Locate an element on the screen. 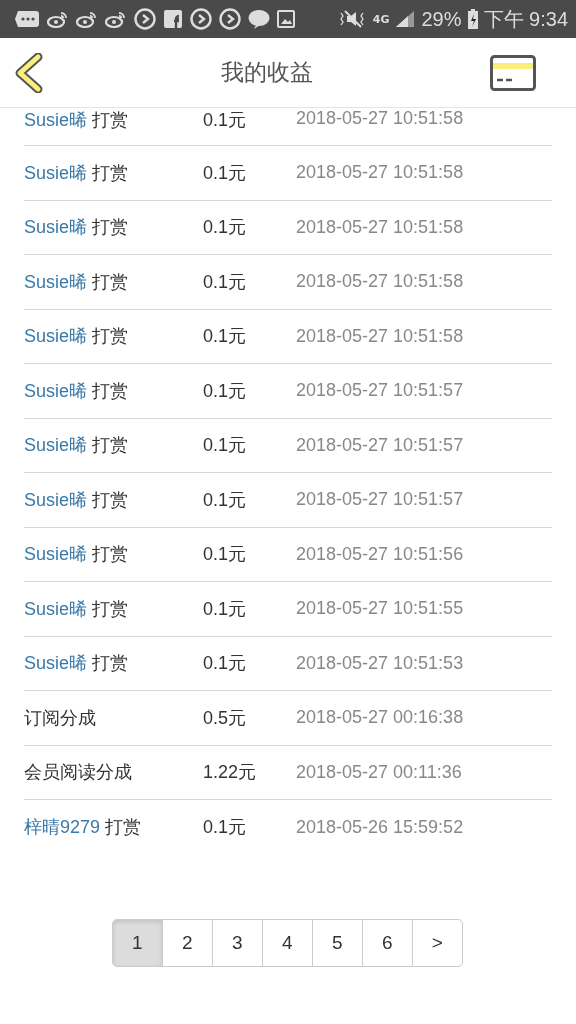  page-button: 2 is located at coordinates (187, 942).